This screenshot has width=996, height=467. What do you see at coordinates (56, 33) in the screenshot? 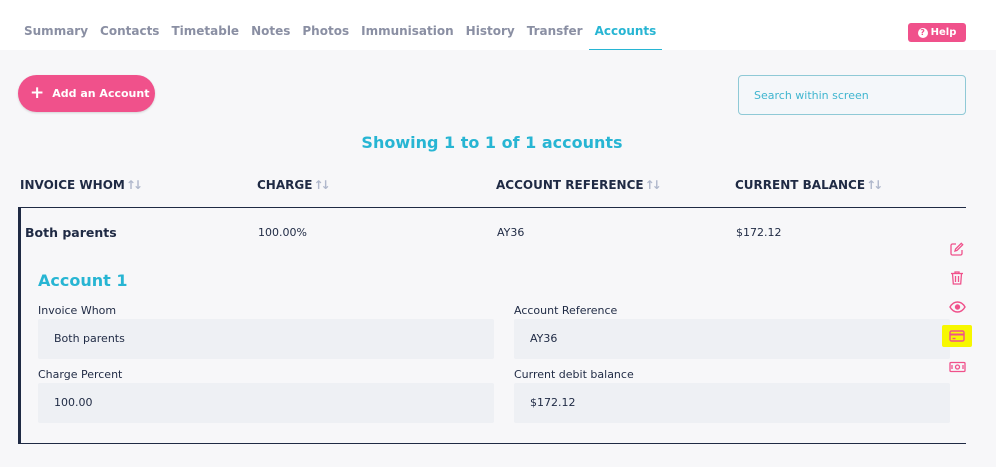
I see `tab-summary: Summary` at bounding box center [56, 33].